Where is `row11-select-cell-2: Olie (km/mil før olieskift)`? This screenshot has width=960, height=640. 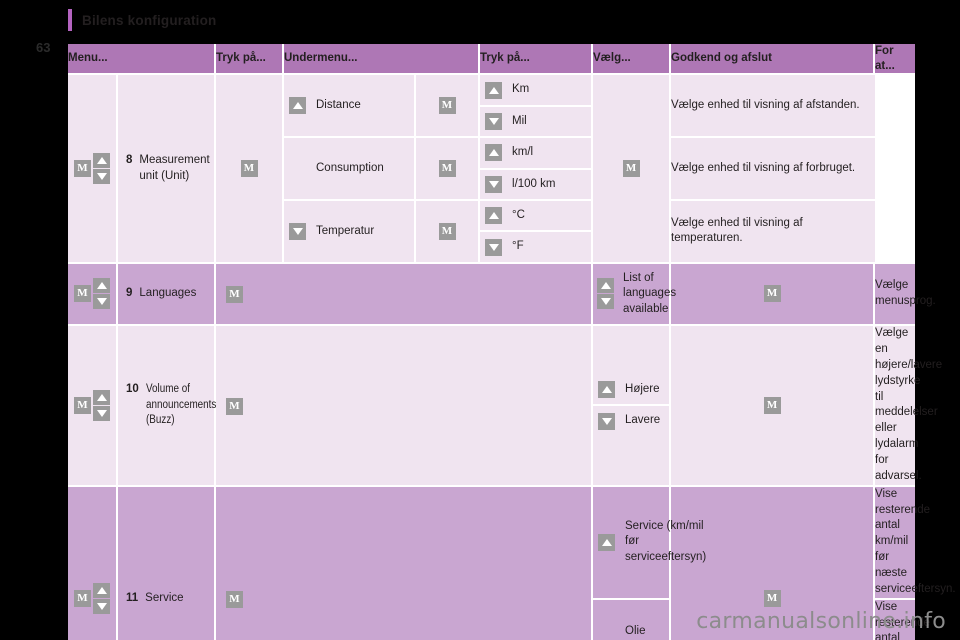 row11-select-cell-2: Olie (km/mil før olieskift) is located at coordinates (632, 619).